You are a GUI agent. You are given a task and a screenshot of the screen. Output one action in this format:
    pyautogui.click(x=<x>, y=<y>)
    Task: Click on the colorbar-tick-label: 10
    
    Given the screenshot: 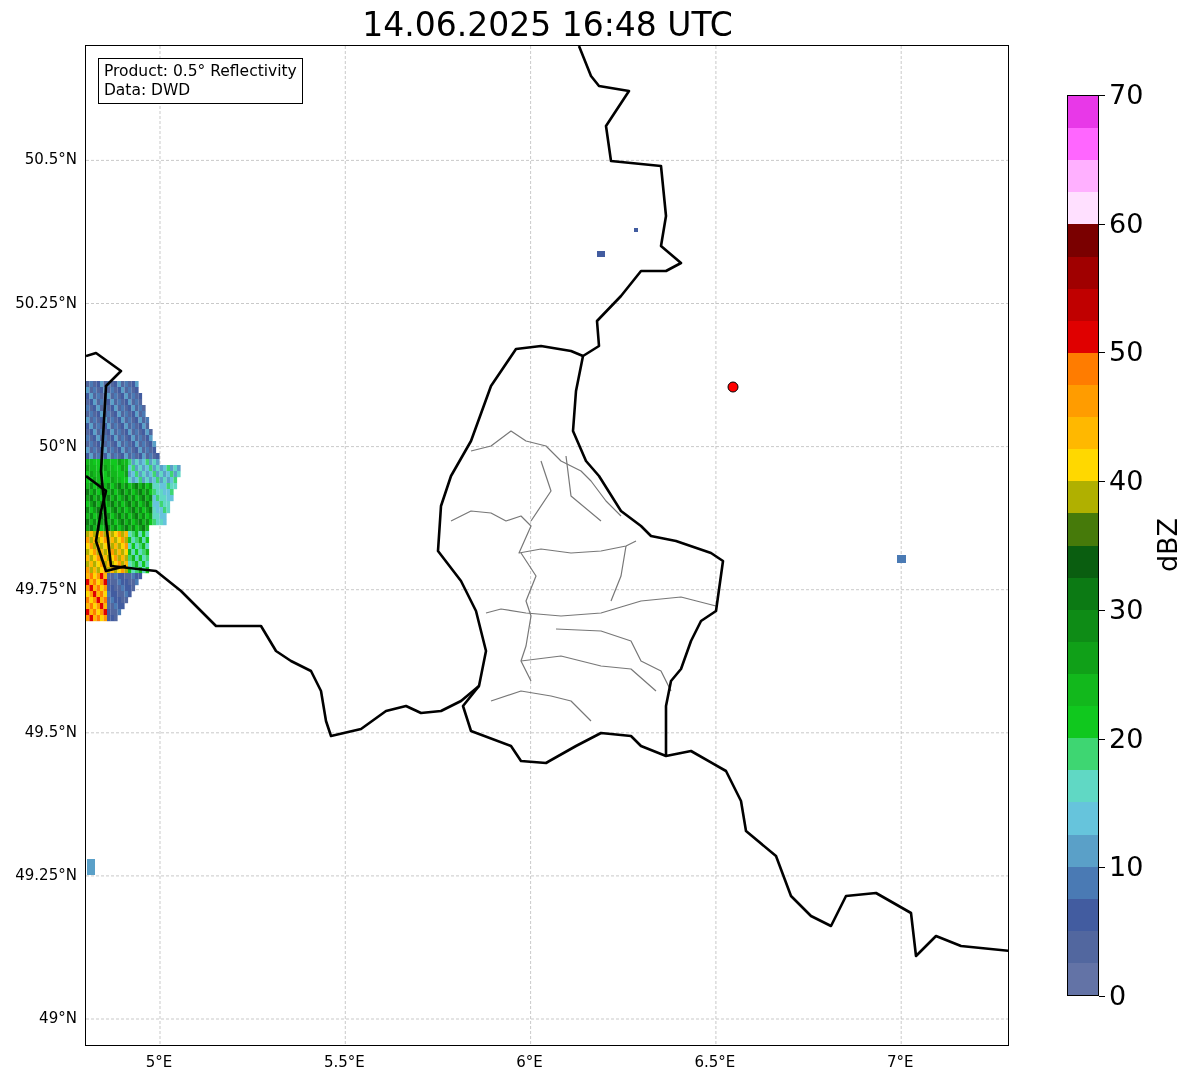 What is the action you would take?
    pyautogui.click(x=1126, y=867)
    